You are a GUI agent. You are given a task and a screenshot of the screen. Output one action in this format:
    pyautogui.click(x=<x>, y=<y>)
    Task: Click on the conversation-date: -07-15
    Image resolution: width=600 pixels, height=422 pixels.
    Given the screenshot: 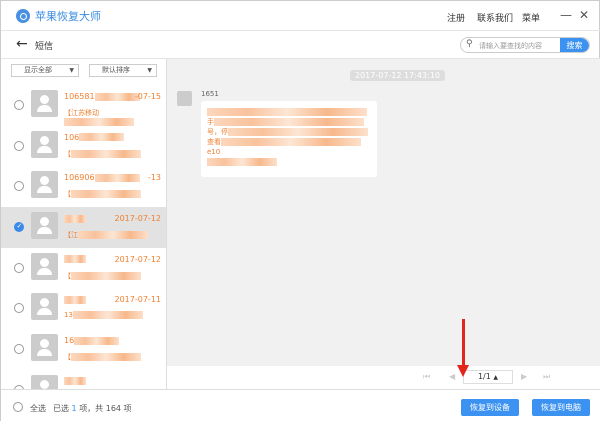 What is the action you would take?
    pyautogui.click(x=147, y=96)
    